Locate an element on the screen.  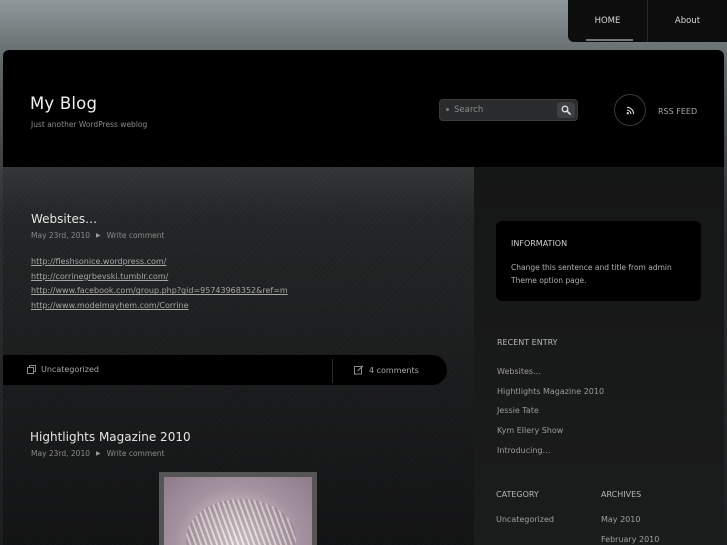
nav-item-home: HOME is located at coordinates (607, 21).